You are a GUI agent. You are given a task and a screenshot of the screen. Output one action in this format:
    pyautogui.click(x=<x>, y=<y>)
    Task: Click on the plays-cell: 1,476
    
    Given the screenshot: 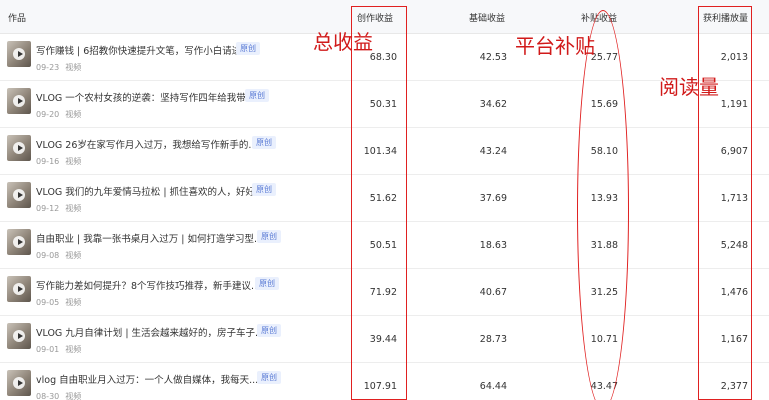 What is the action you would take?
    pyautogui.click(x=734, y=292)
    